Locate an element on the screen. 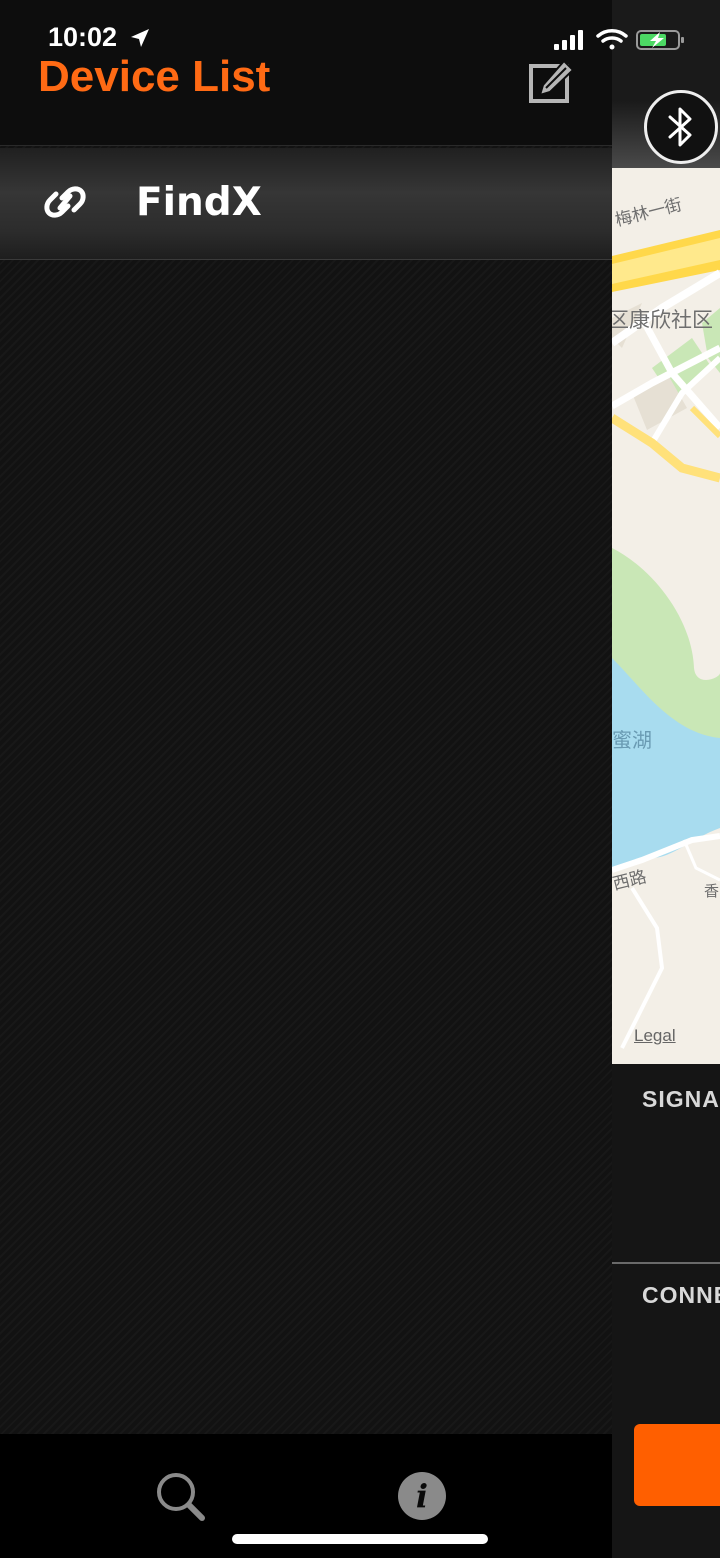 The width and height of the screenshot is (720, 1558). drawer-header: 10:02 Device List is located at coordinates (306, 73).